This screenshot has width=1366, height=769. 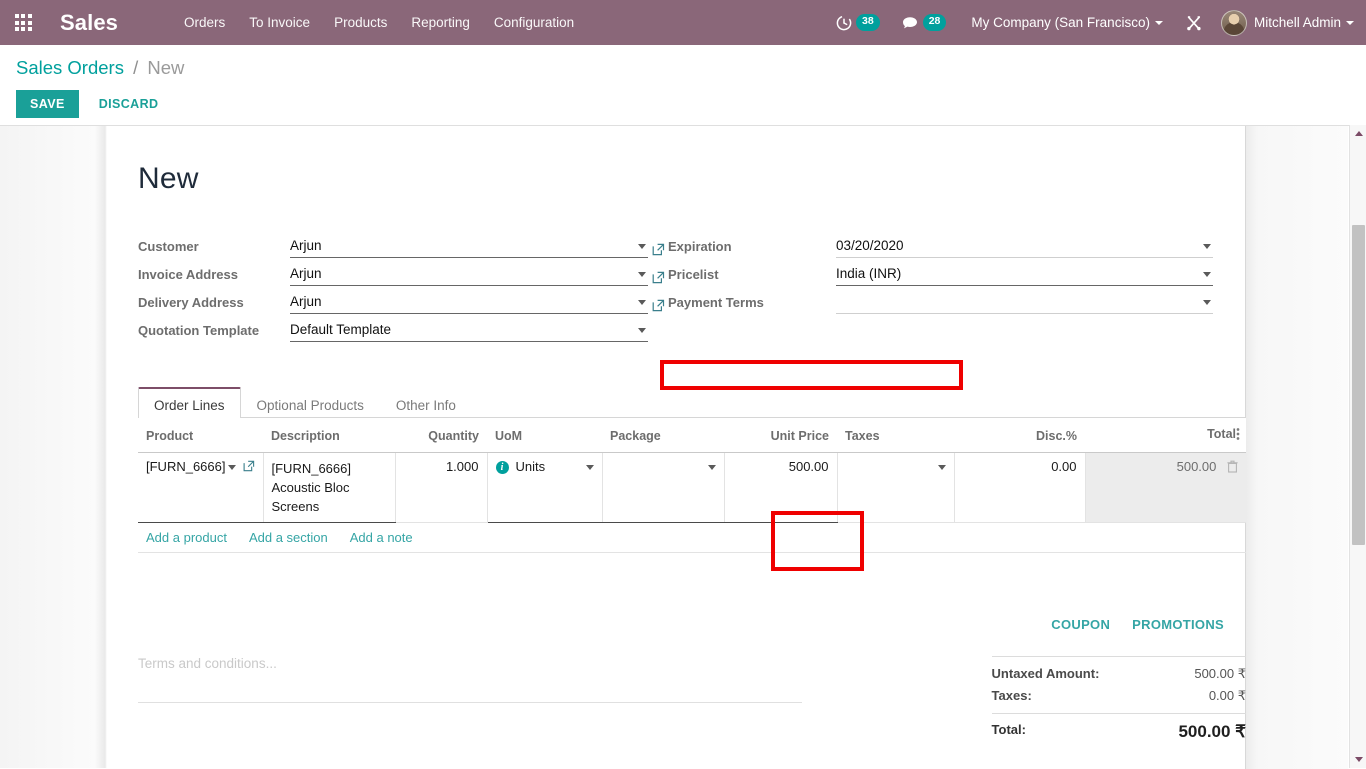 What do you see at coordinates (658, 341) in the screenshot?
I see `quotation-template-spacer` at bounding box center [658, 341].